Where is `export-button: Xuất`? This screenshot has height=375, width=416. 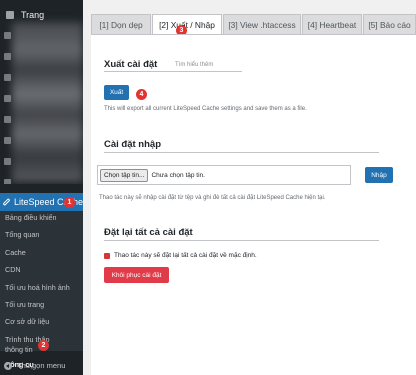
export-button: Xuất is located at coordinates (116, 92).